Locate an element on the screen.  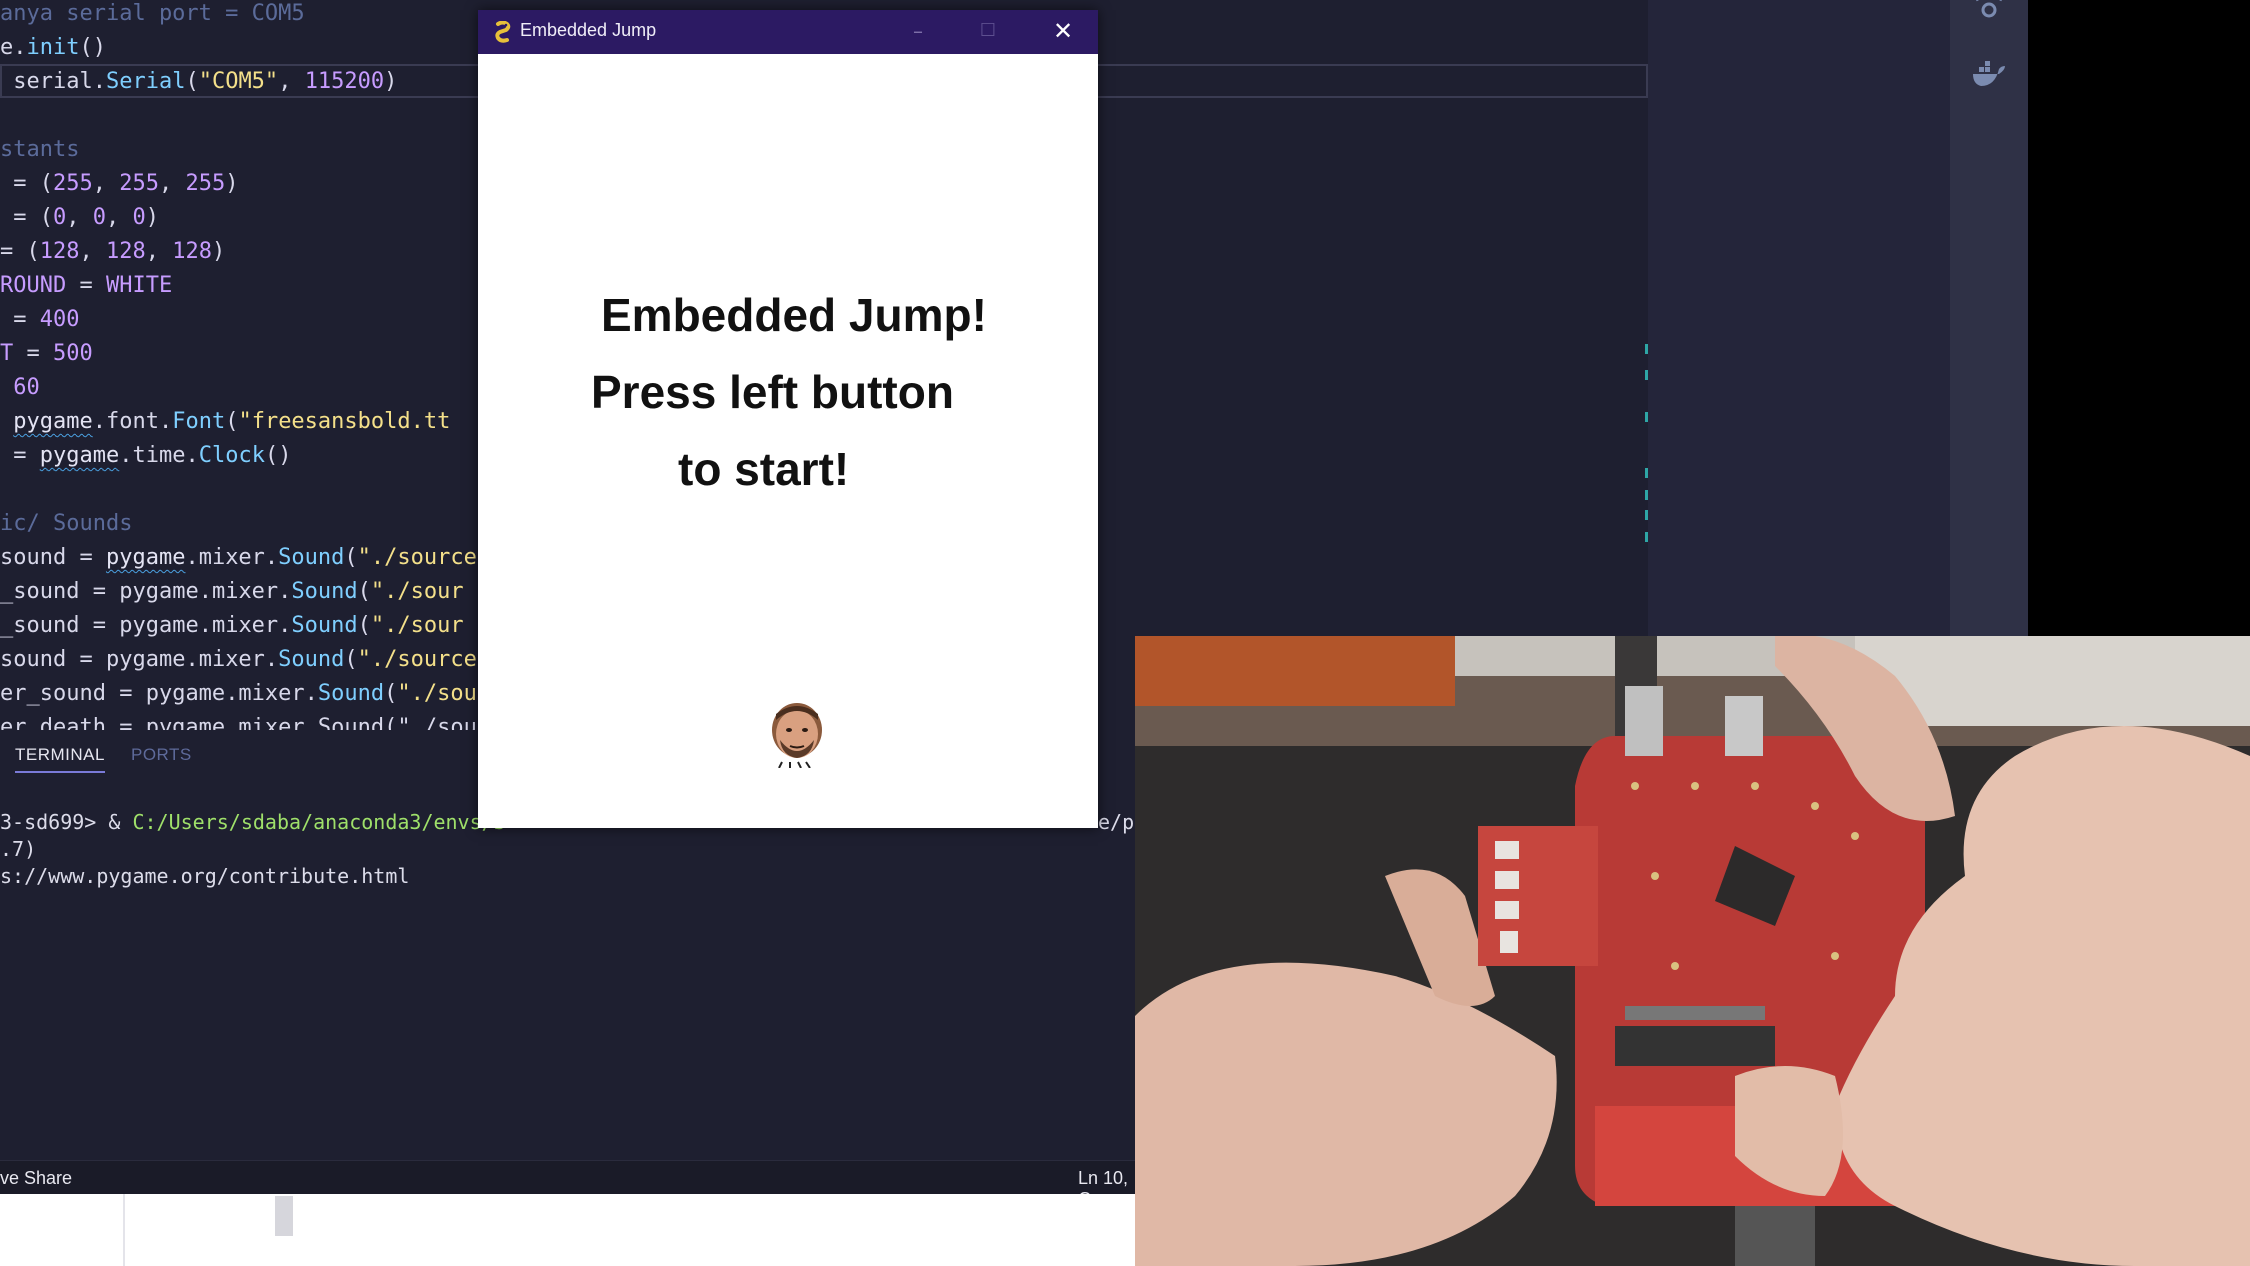
code-line: = (128, 128, 128) is located at coordinates (112, 252).